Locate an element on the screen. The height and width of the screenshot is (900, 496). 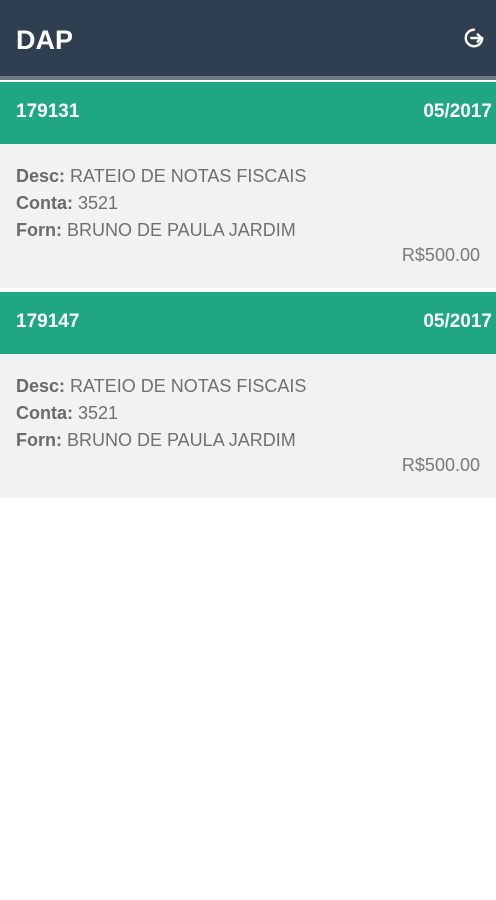
item-id: 179147 is located at coordinates (48, 321).